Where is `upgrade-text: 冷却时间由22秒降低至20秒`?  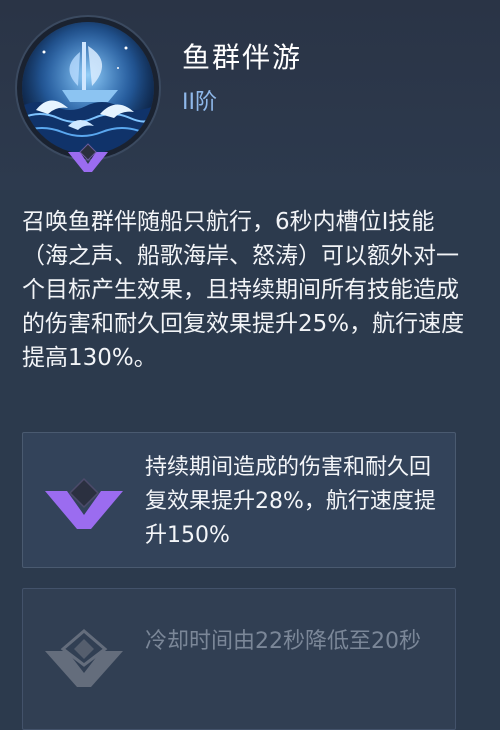 upgrade-text: 冷却时间由22秒降低至20秒 is located at coordinates (283, 641).